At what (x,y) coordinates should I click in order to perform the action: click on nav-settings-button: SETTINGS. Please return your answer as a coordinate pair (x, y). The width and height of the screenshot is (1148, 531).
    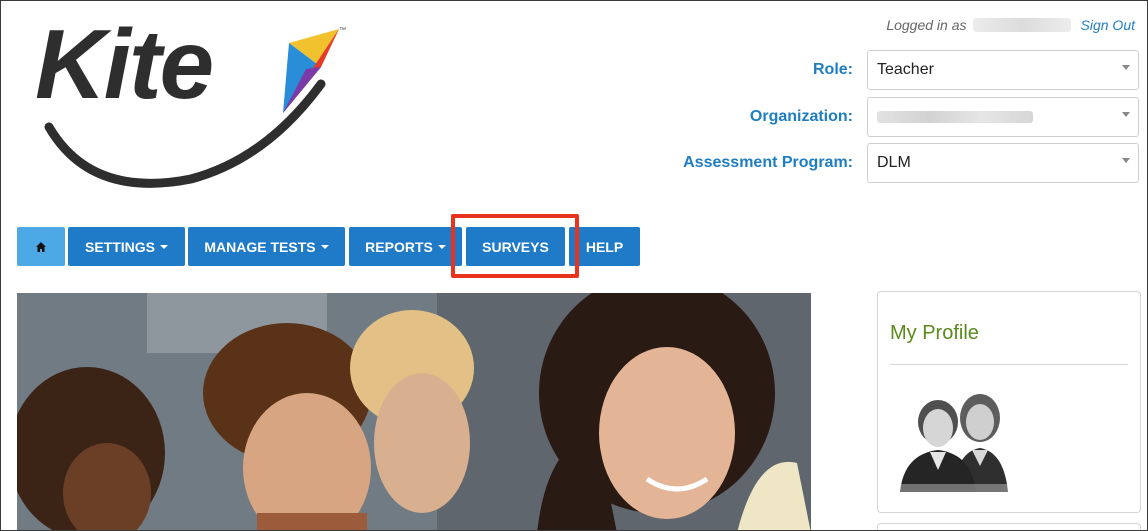
    Looking at the image, I should click on (126, 246).